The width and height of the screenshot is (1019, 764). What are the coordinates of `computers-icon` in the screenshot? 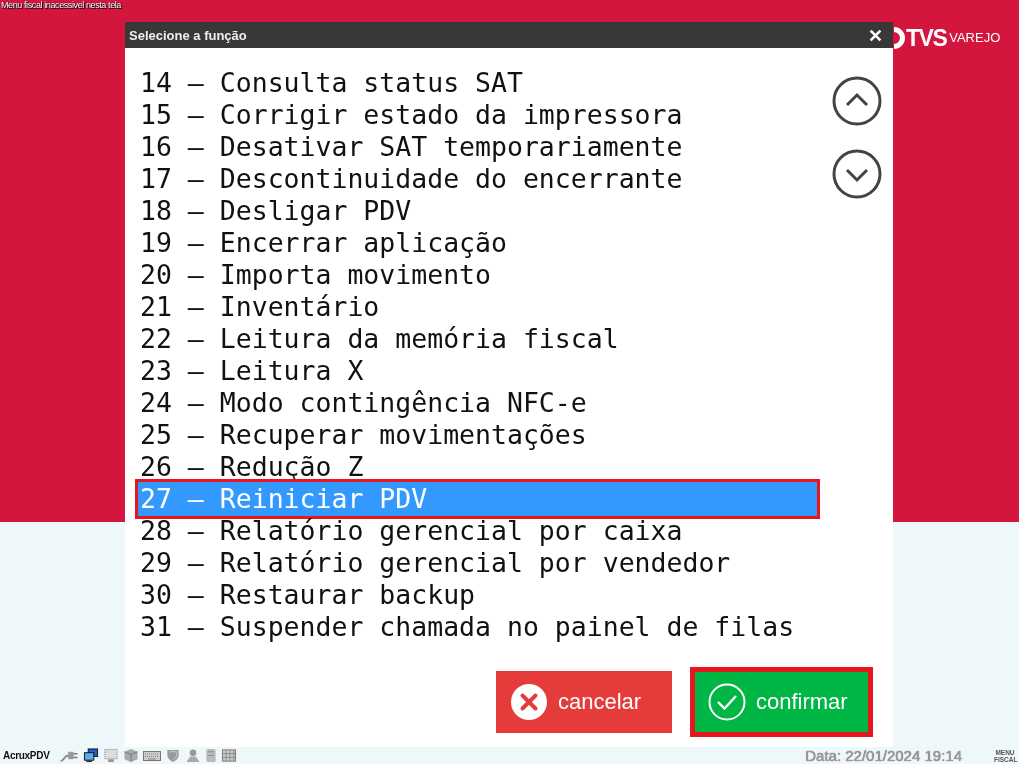 It's located at (91, 755).